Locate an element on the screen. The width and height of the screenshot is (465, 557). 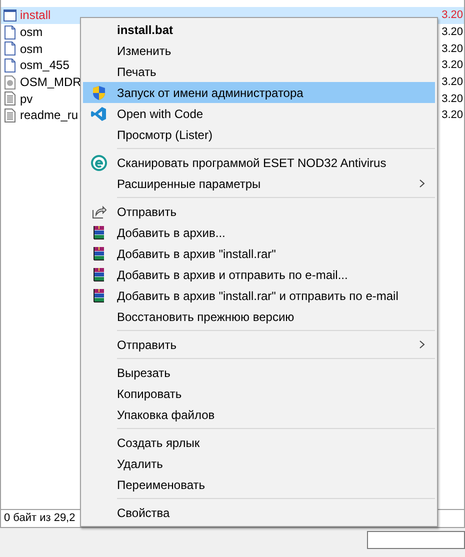
window-file-icon is located at coordinates (10, 15).